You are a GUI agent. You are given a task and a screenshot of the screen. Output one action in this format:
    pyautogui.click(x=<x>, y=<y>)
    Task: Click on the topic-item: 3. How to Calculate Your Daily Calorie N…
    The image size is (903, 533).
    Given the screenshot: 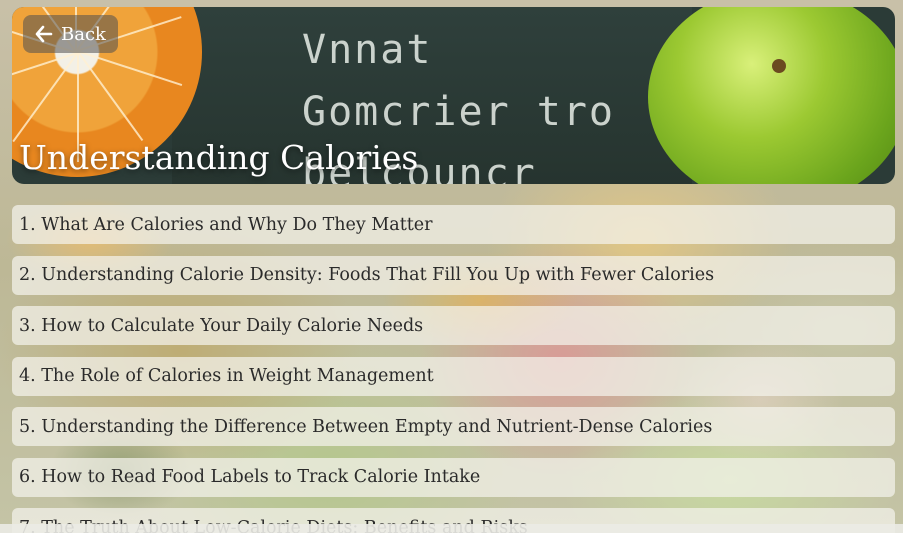 What is the action you would take?
    pyautogui.click(x=453, y=325)
    